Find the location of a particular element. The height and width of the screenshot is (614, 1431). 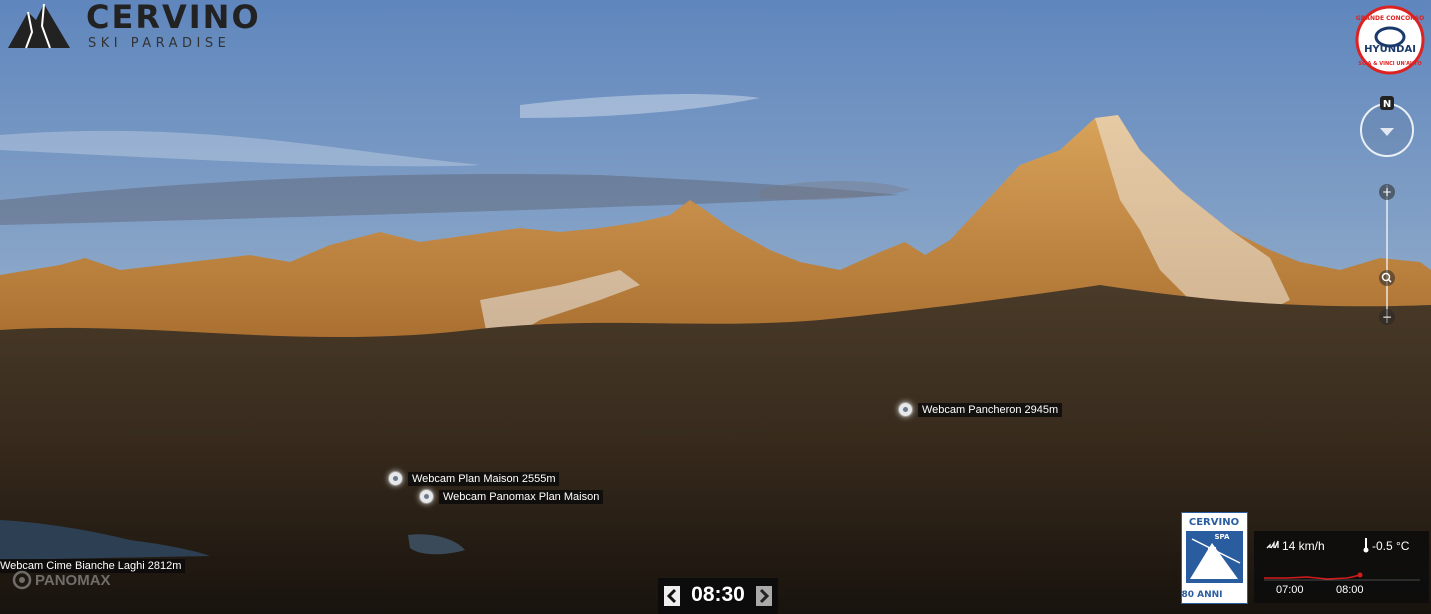

webcam-marker: Webcam Pancheron 2945m is located at coordinates (980, 409).